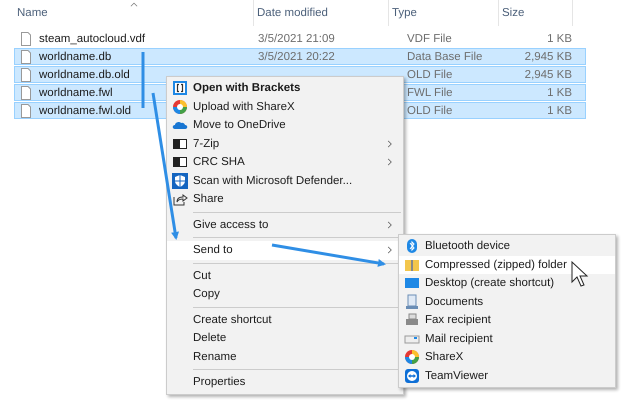 This screenshot has height=410, width=640. What do you see at coordinates (75, 92) in the screenshot?
I see `file-name: worldname.fwl` at bounding box center [75, 92].